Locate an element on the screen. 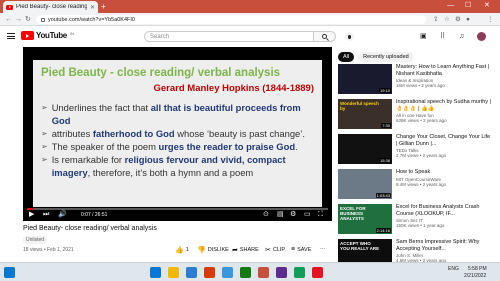 The image size is (500, 281). recommended-video-title: How to Speak is located at coordinates (444, 172).